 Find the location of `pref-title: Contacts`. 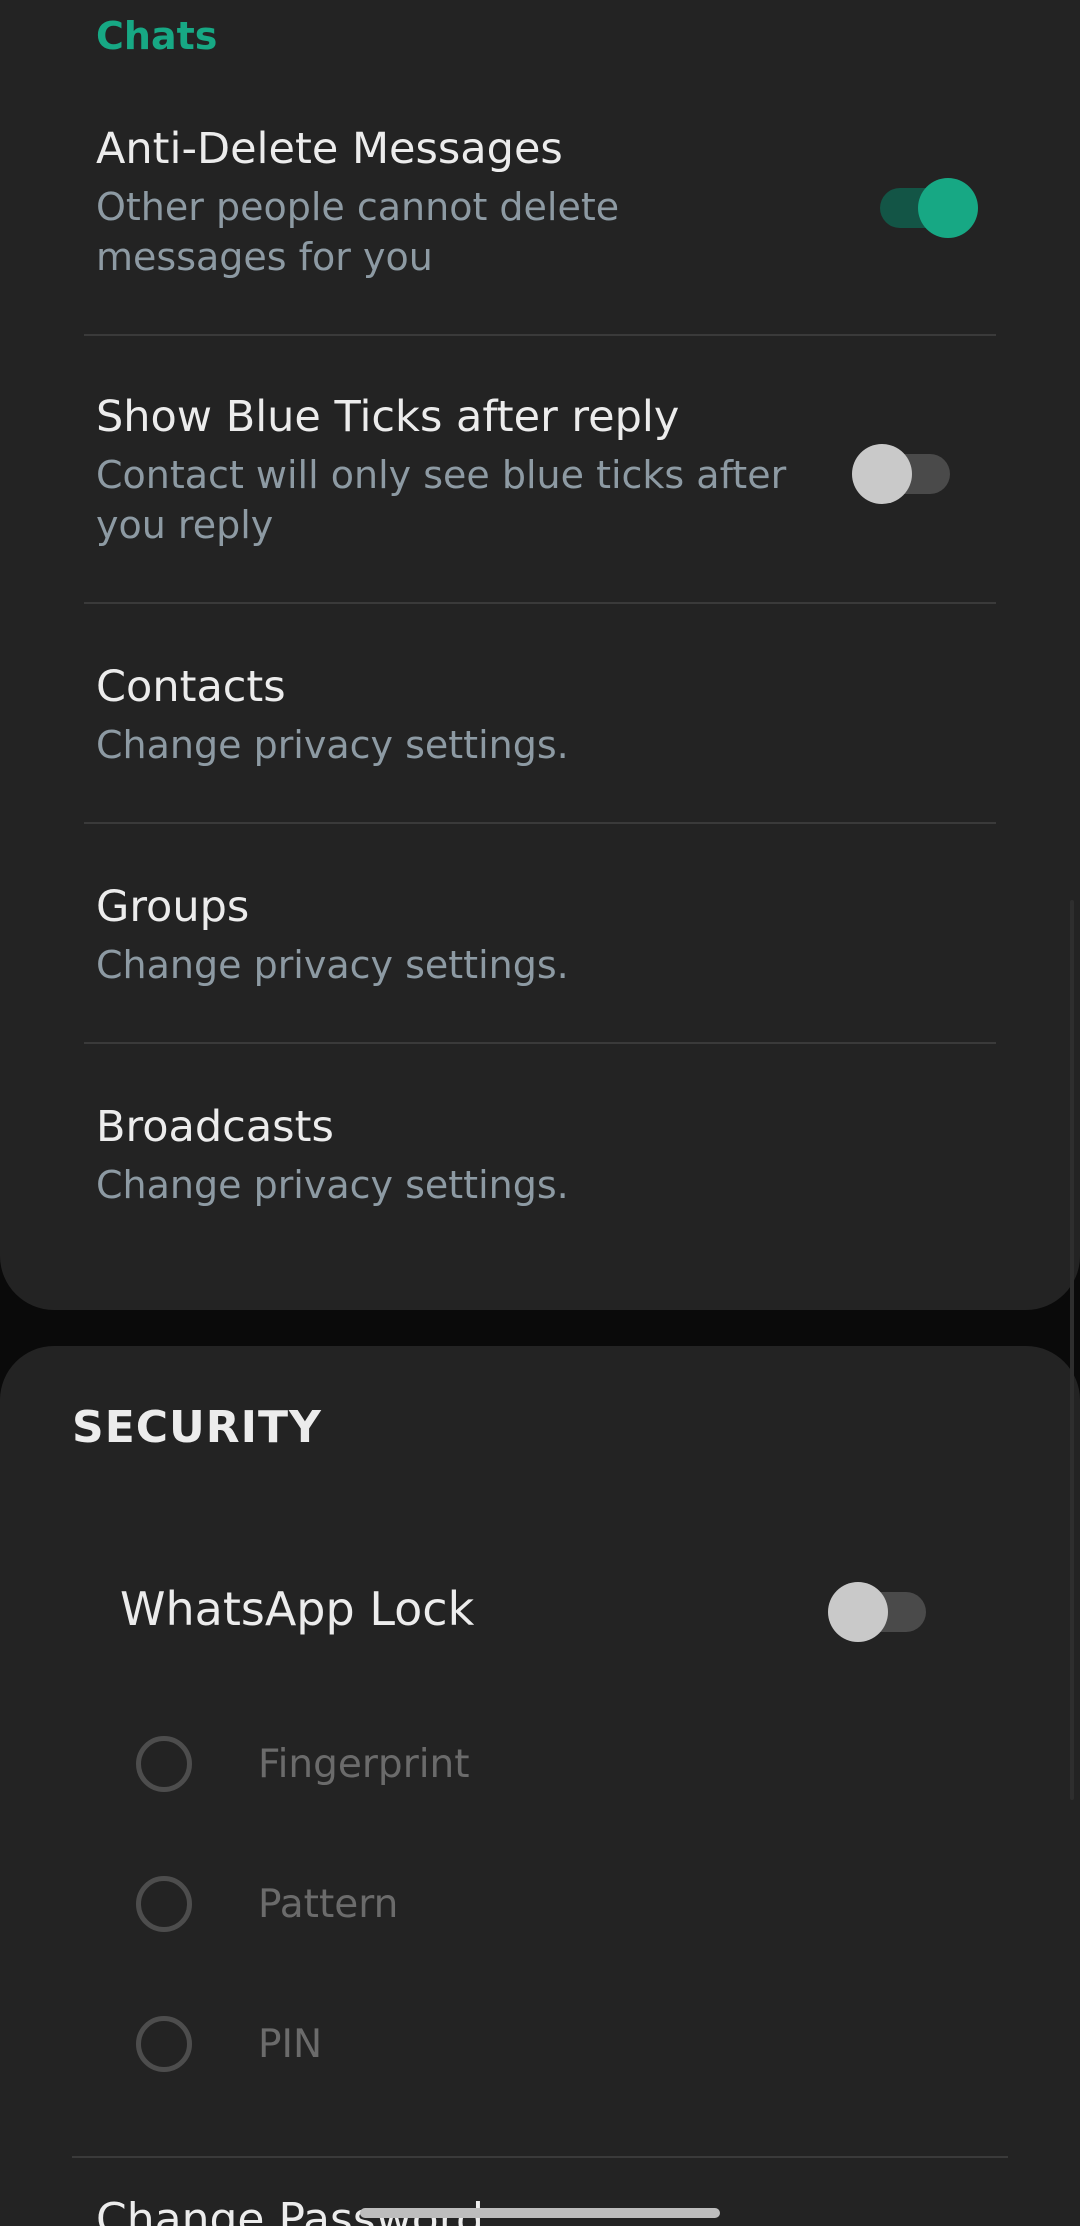

pref-title: Contacts is located at coordinates (191, 687).